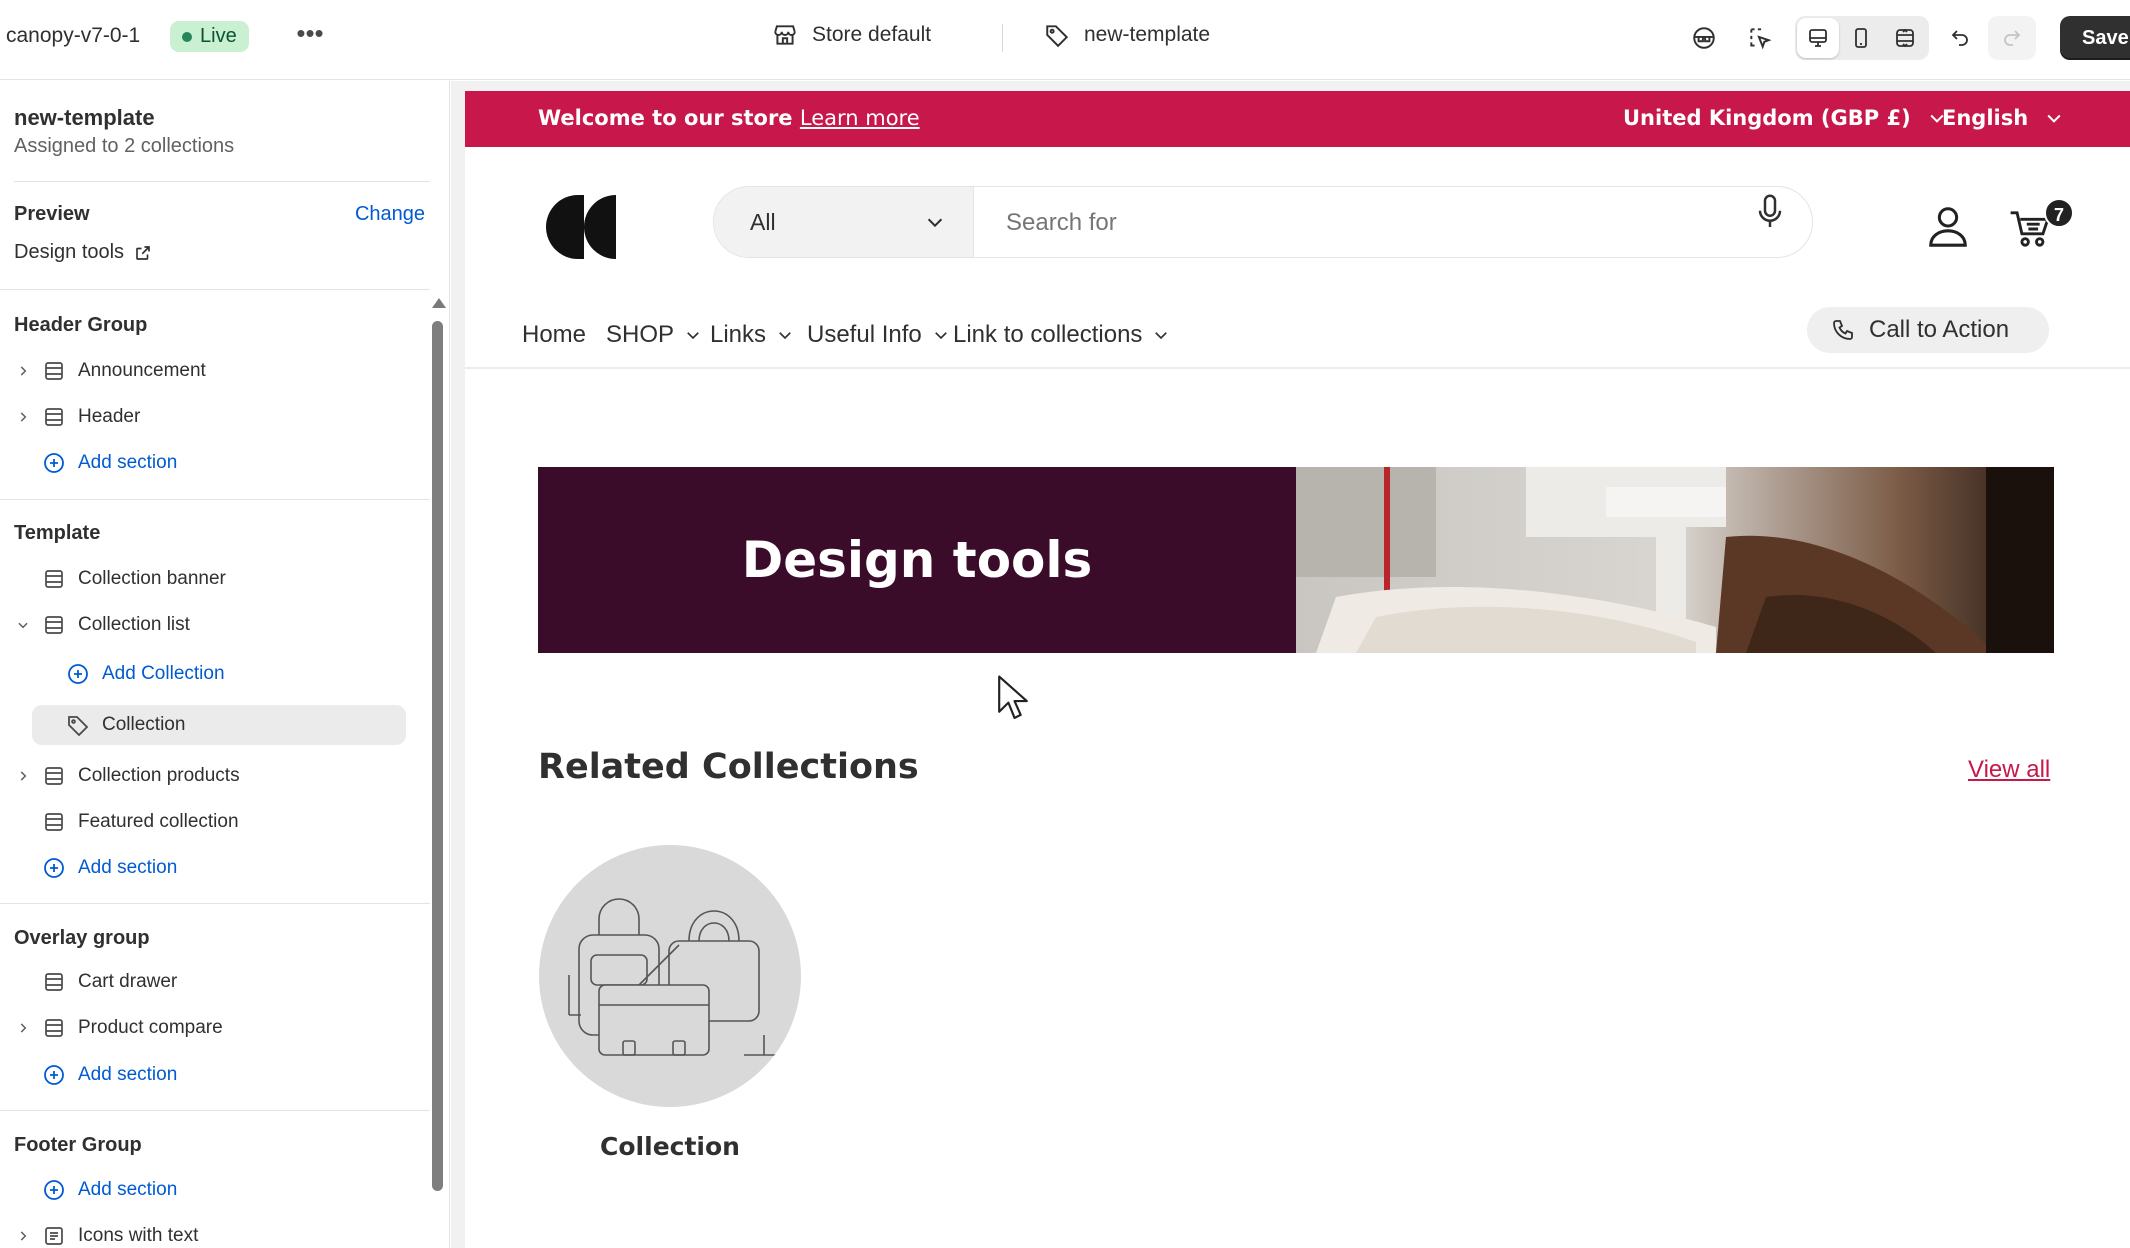 The image size is (2130, 1248). I want to click on template-assigned: Assigned to 2 collections, so click(124, 146).